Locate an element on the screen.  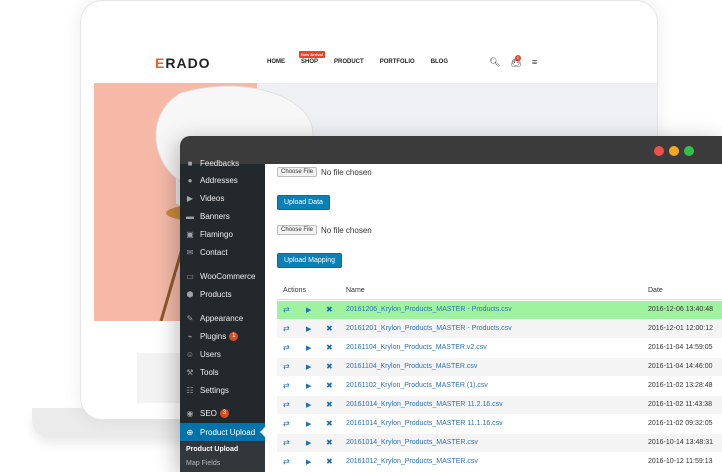
file-date: 2016-11-02 09:32:05 is located at coordinates (680, 423).